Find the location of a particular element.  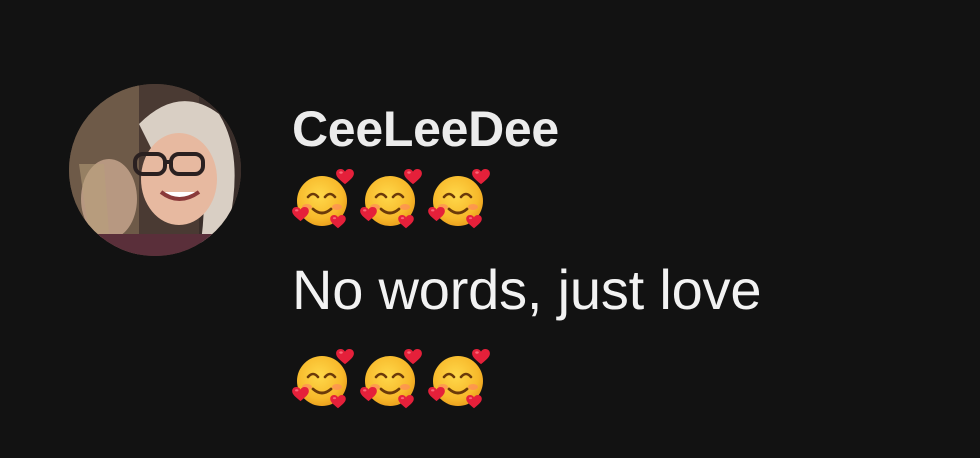

avatar-photo is located at coordinates (155, 170).